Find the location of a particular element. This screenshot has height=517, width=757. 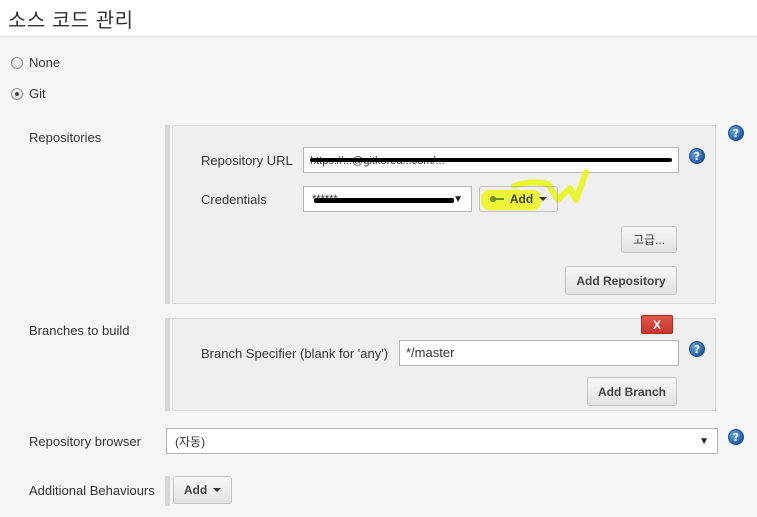

repositories-bar is located at coordinates (167, 214).